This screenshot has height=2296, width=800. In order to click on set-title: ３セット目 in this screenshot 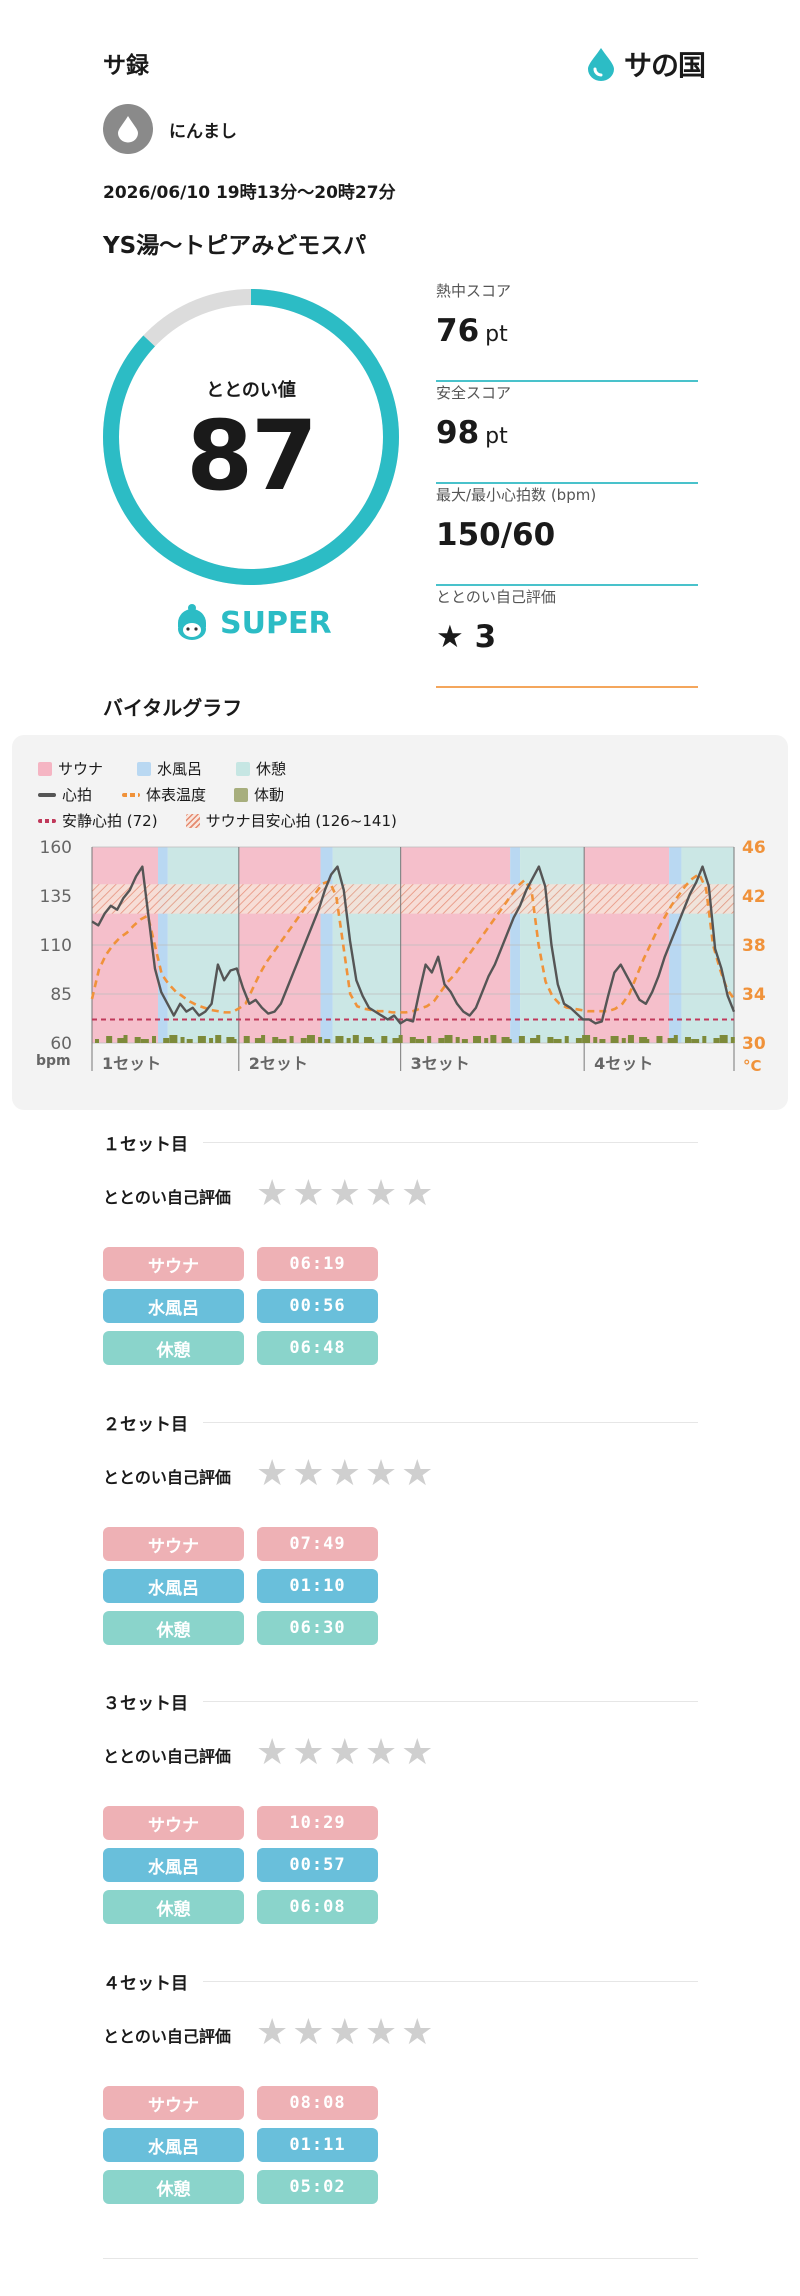, I will do `click(145, 1704)`.